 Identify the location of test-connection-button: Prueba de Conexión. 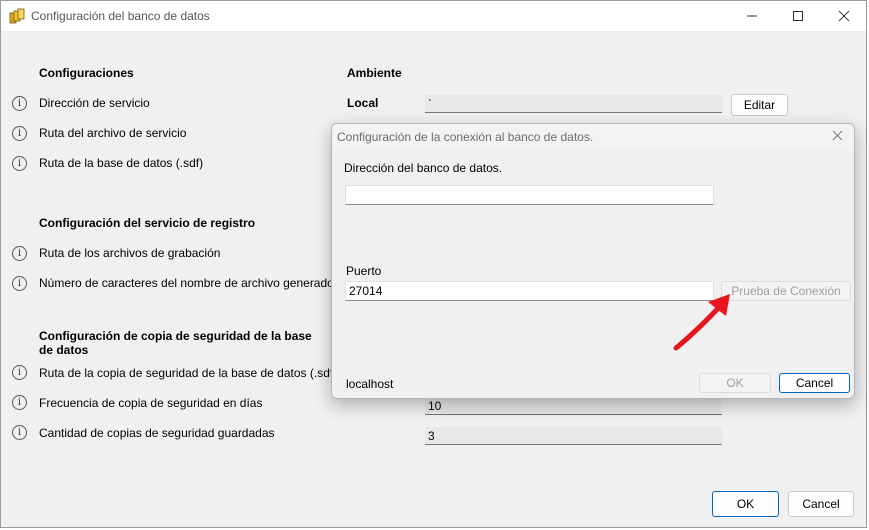
(786, 291).